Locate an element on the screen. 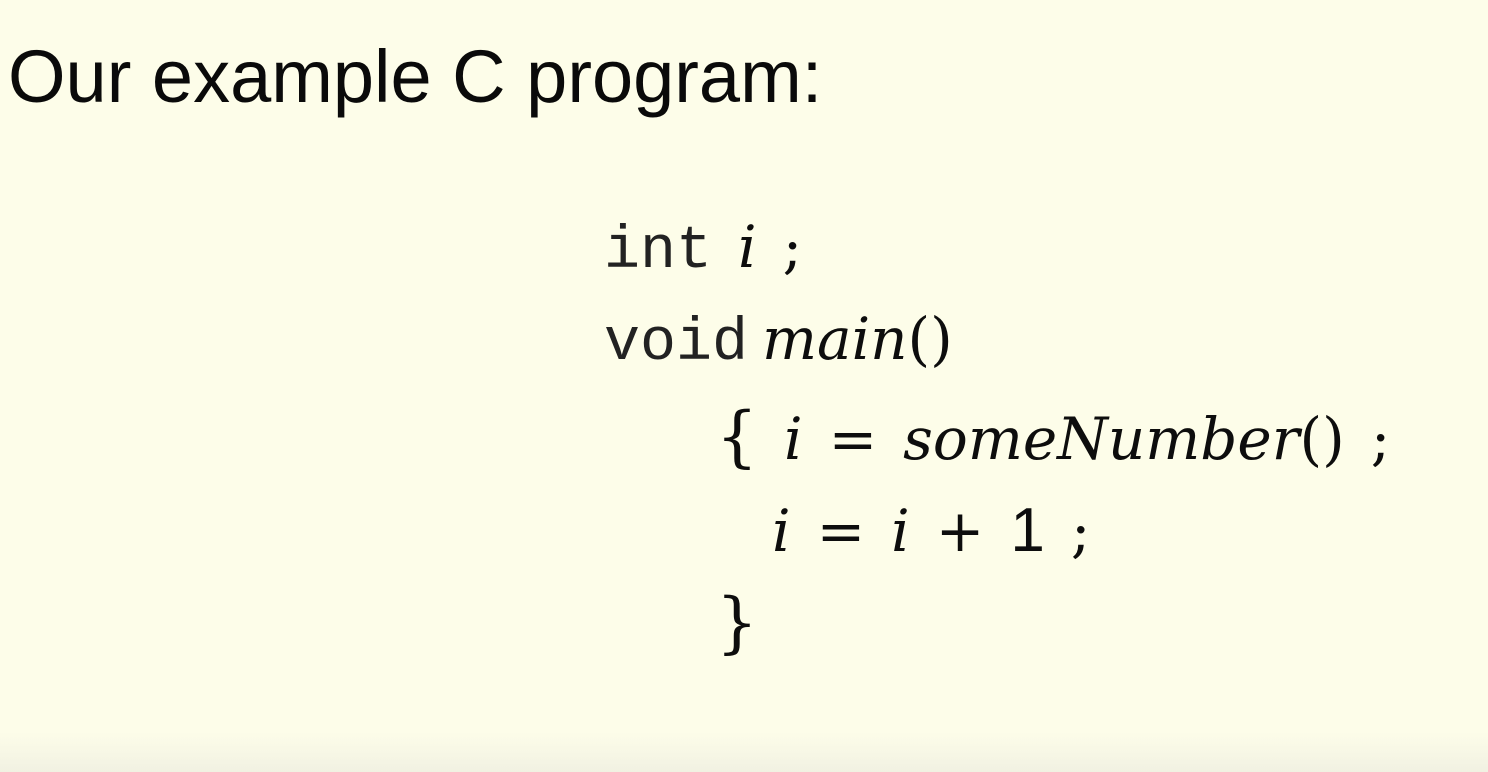 The image size is (1488, 772). code-line-1: int i; is located at coordinates (703, 250).